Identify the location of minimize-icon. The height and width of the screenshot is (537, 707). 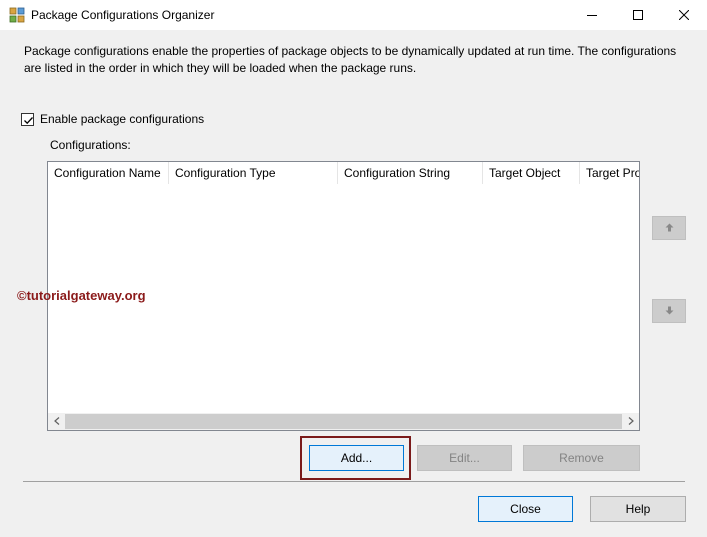
(592, 15).